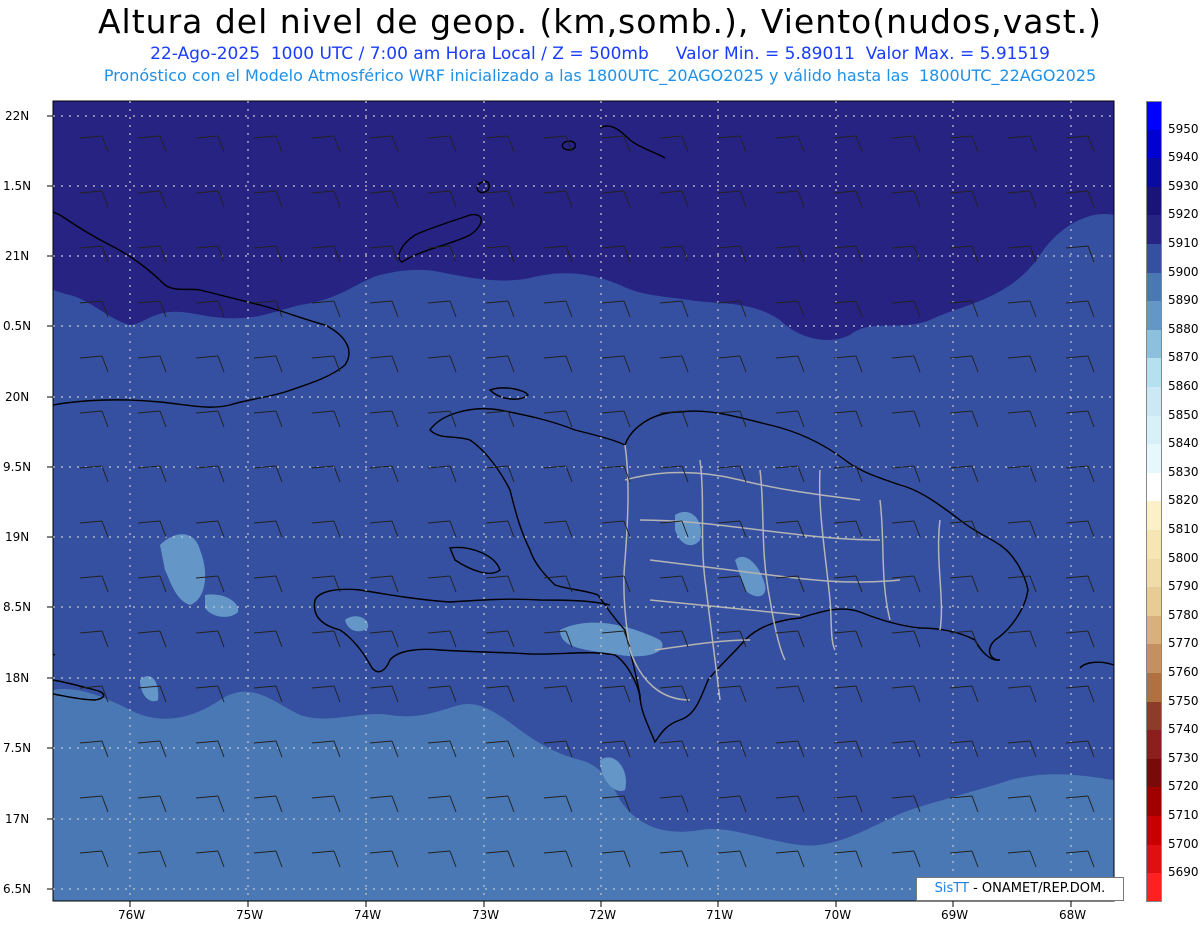 The height and width of the screenshot is (927, 1200). I want to click on lon-label: 75W, so click(250, 915).